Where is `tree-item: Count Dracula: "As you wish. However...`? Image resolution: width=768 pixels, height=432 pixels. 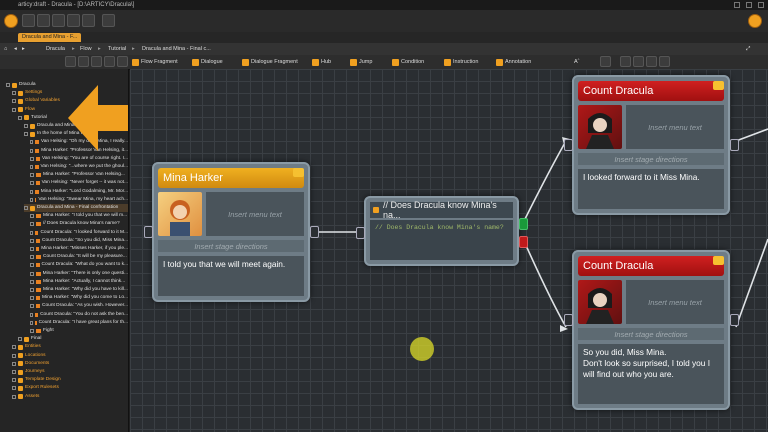
tree-item: Count Dracula: "As you wish. However... is located at coordinates (79, 306).